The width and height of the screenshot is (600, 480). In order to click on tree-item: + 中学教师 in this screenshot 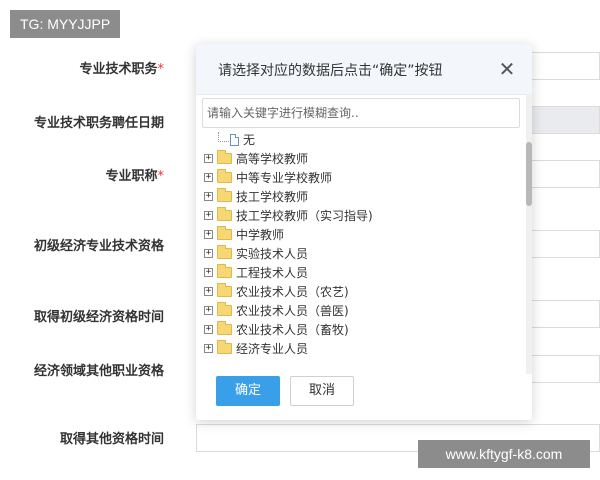, I will do `click(362, 234)`.